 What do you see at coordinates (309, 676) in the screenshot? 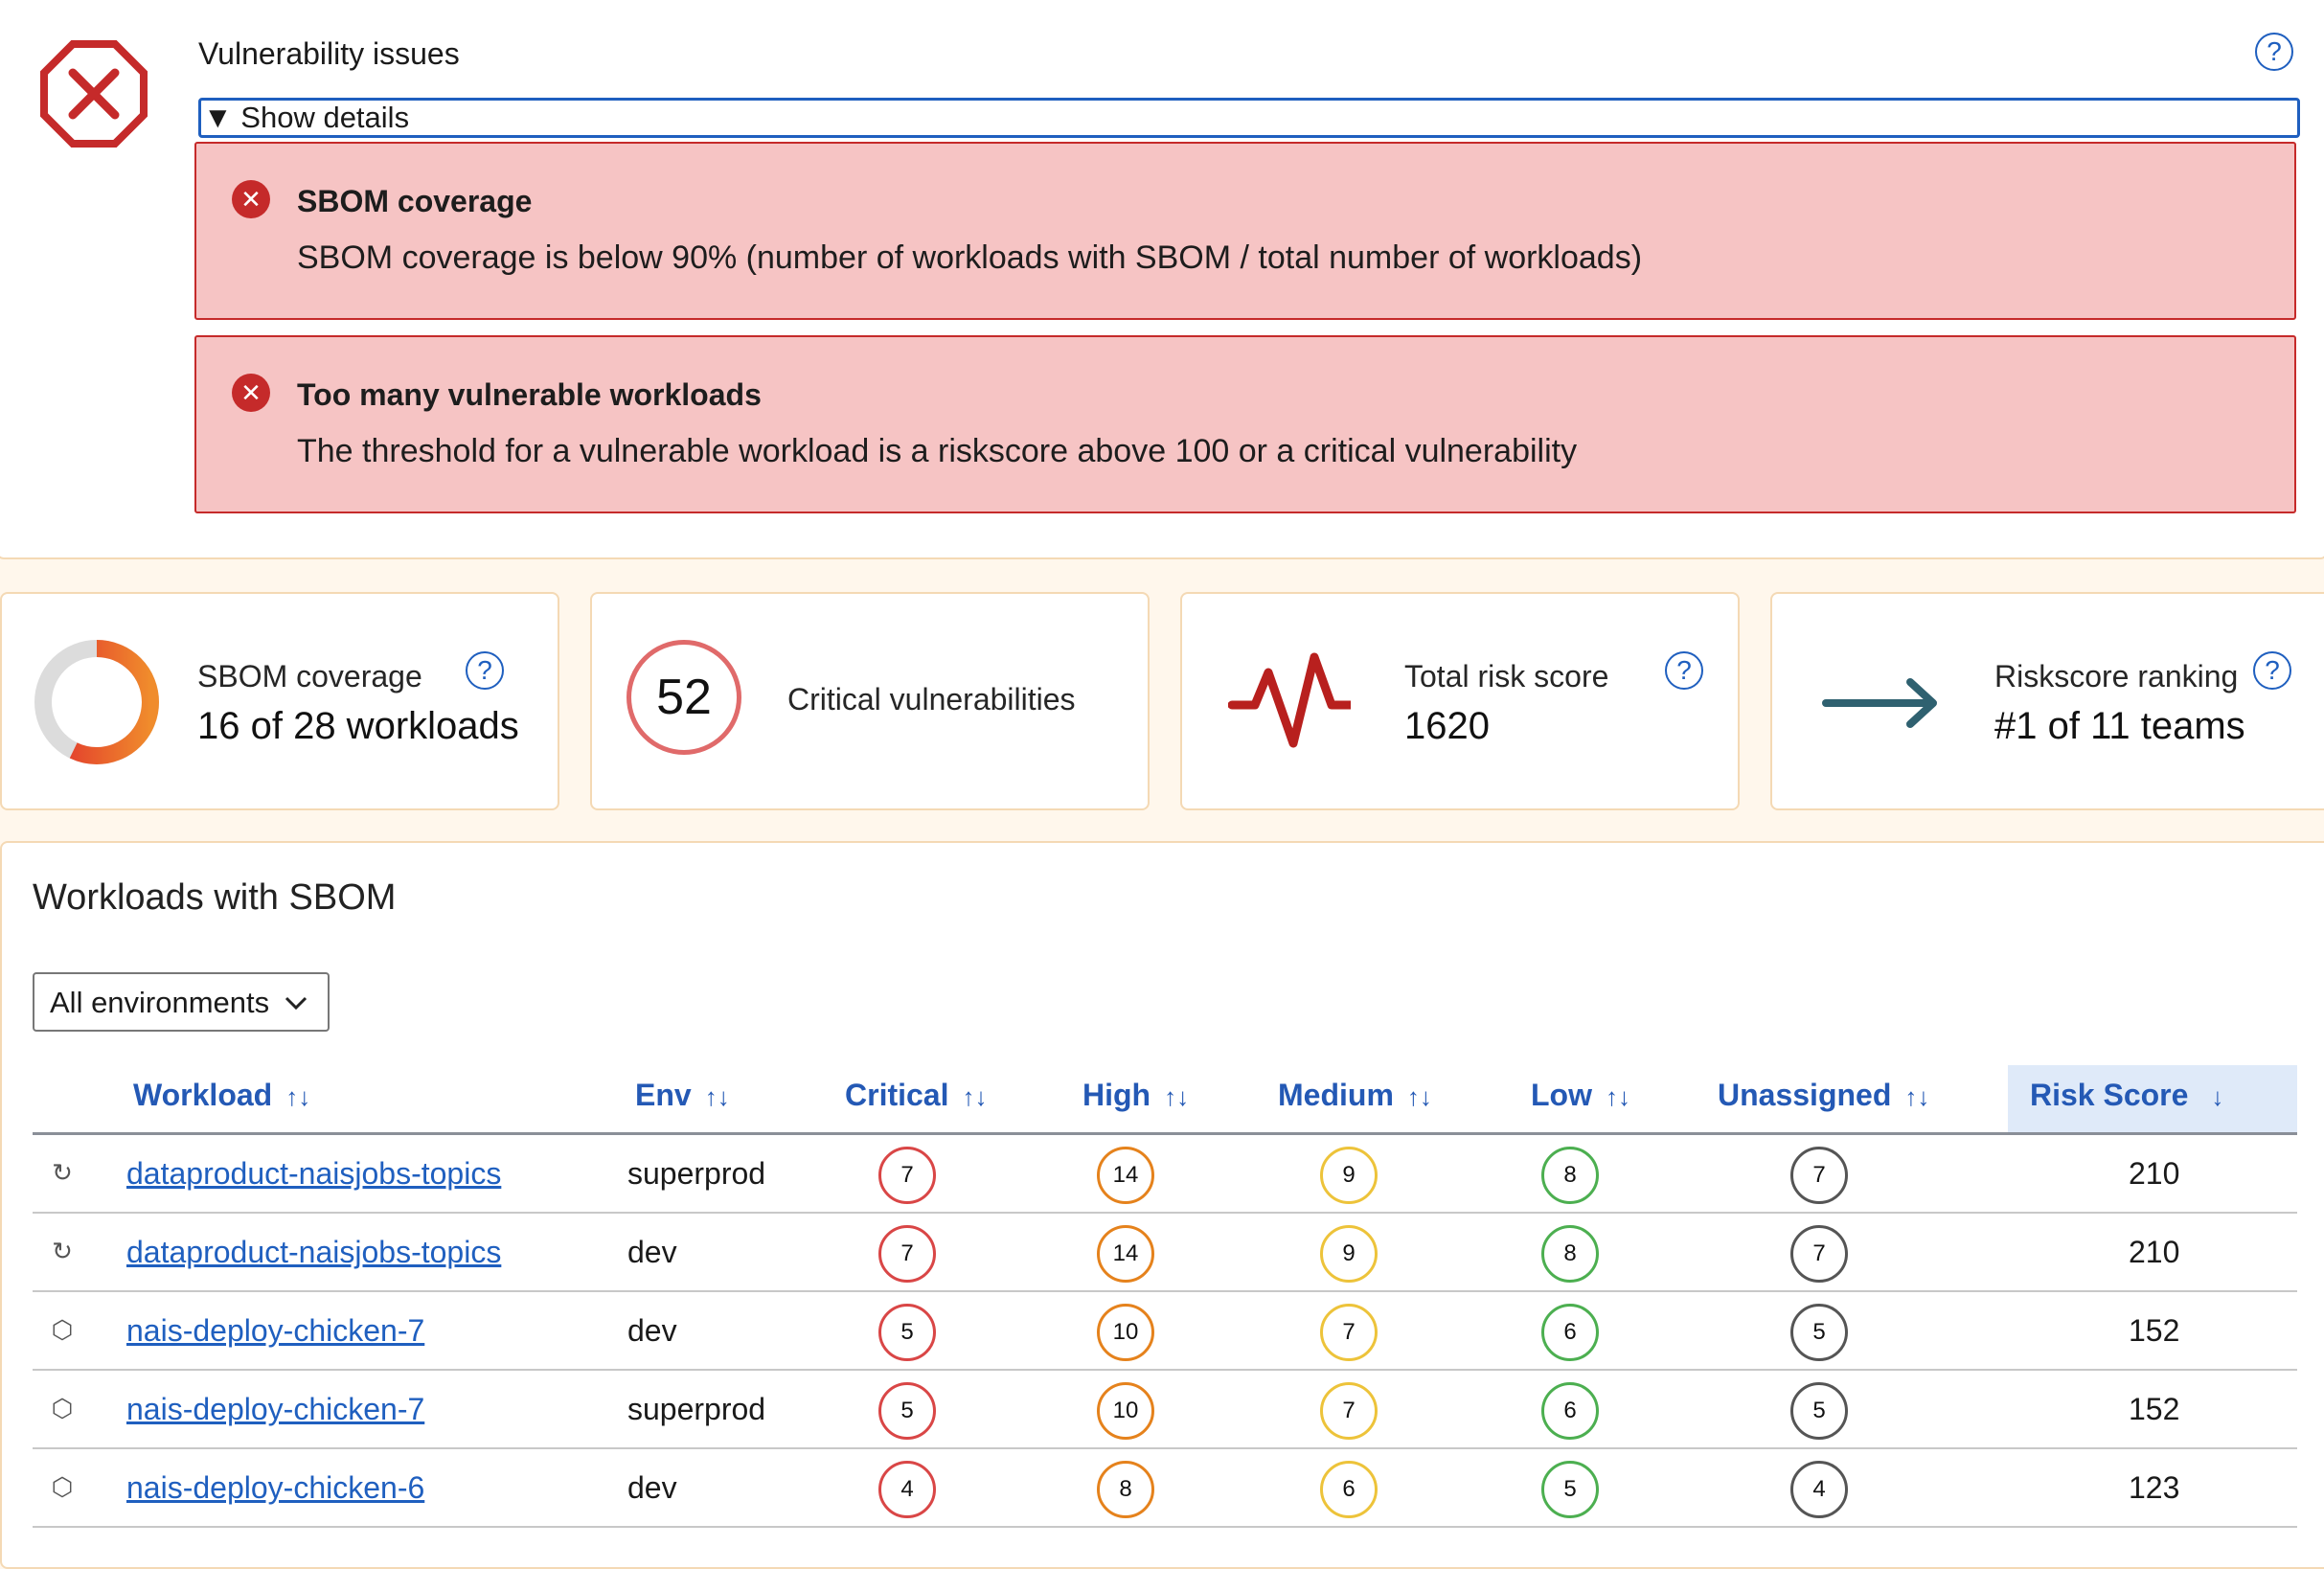
I see `sbom-coverage-label: SBOM coverage` at bounding box center [309, 676].